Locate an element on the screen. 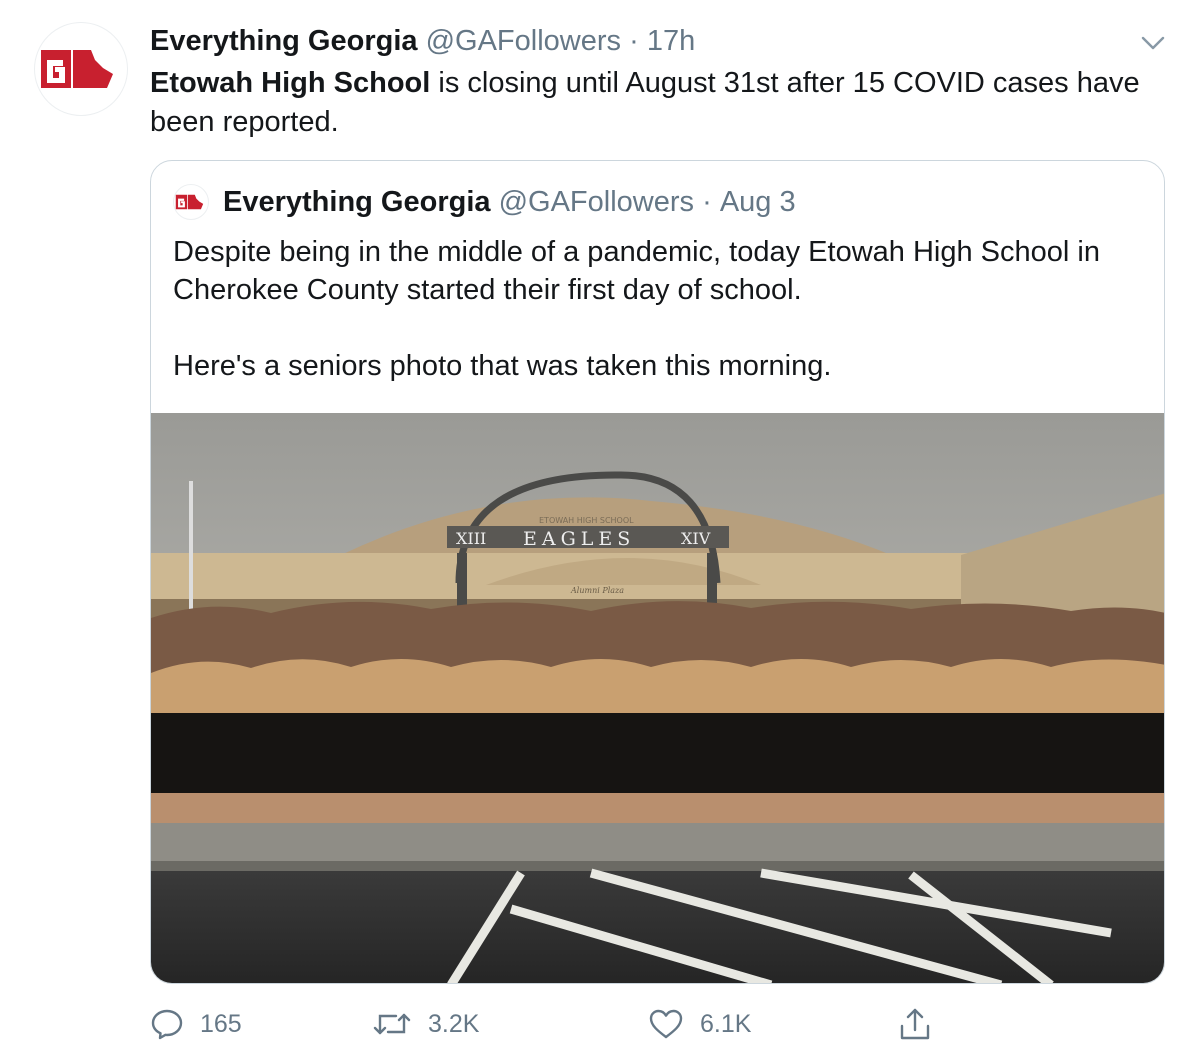 This screenshot has height=1064, width=1196. author-handle: @GAFollowers is located at coordinates (523, 41).